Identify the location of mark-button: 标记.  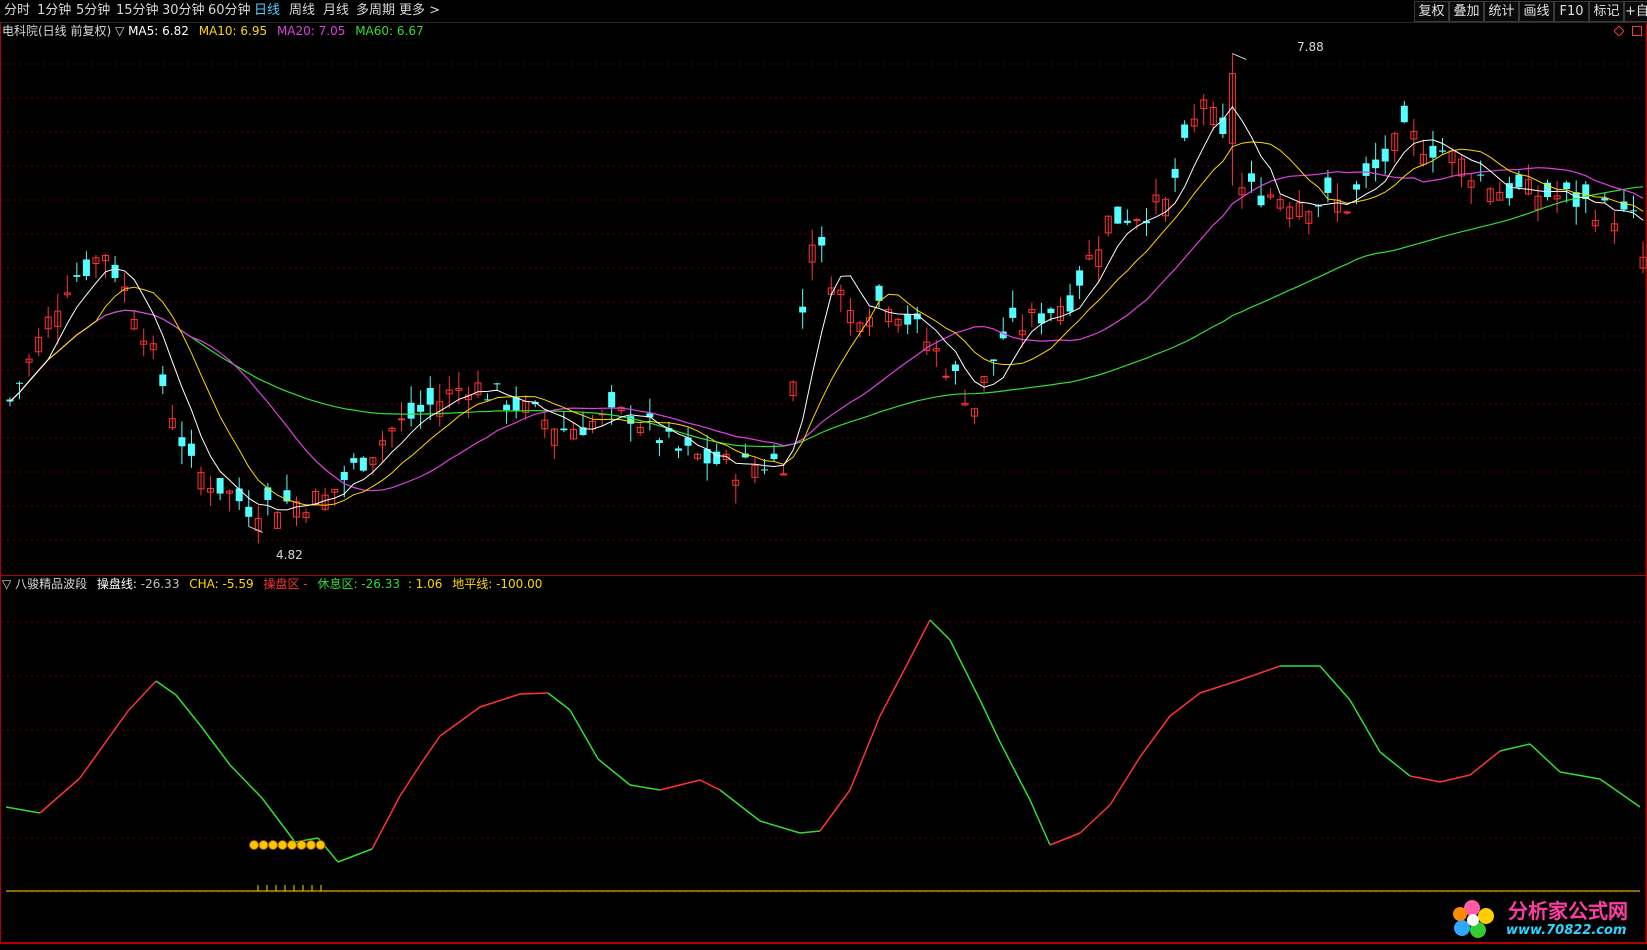
(1606, 11).